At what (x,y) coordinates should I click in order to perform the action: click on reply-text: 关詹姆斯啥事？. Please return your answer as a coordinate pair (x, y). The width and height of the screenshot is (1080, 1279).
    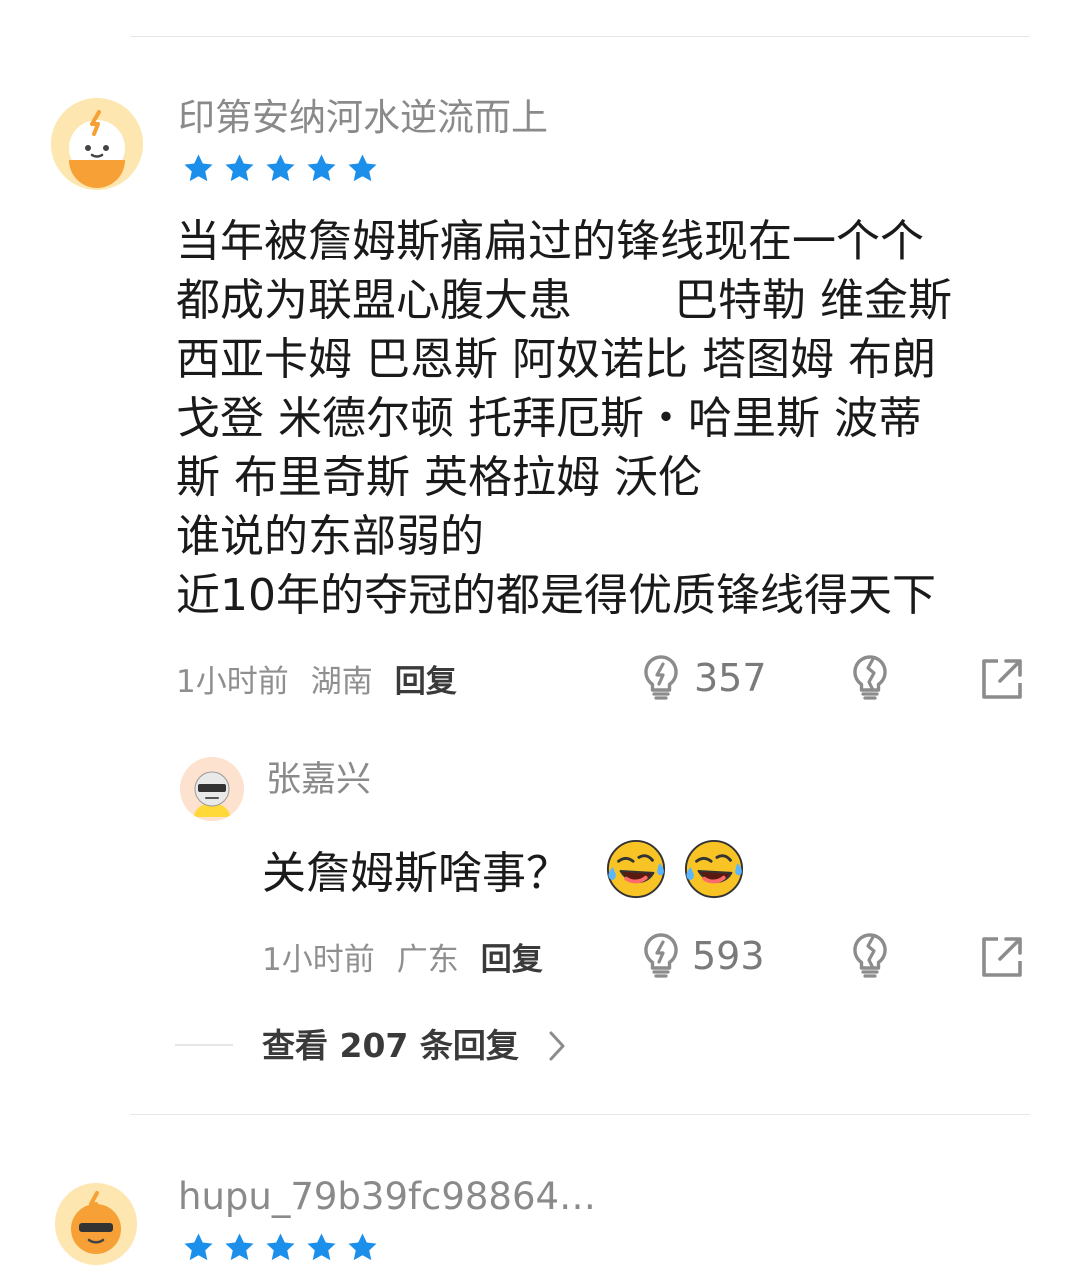
    Looking at the image, I should click on (416, 873).